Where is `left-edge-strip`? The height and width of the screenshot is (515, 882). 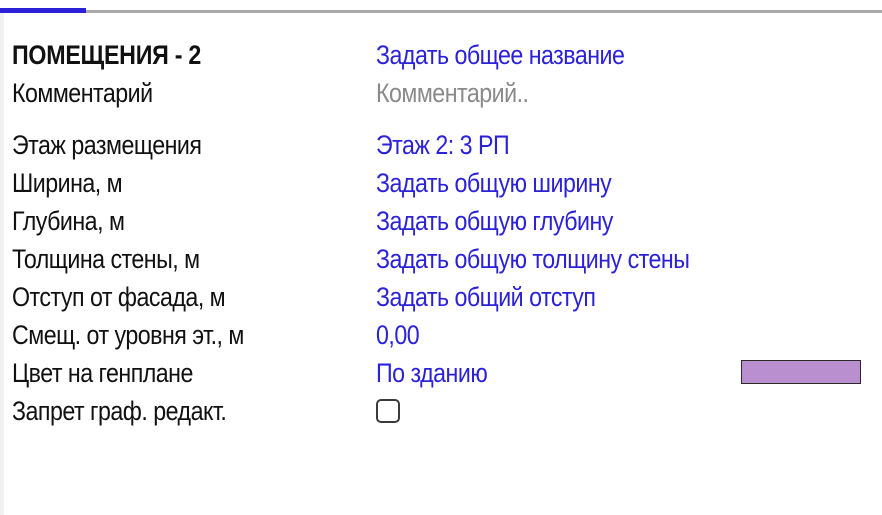 left-edge-strip is located at coordinates (2, 264).